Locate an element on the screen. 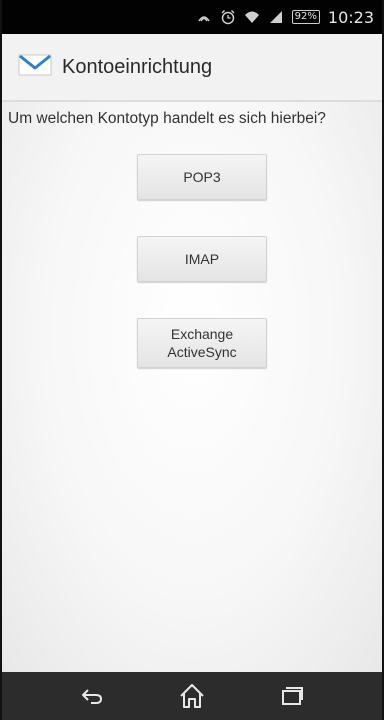  home-icon is located at coordinates (192, 696).